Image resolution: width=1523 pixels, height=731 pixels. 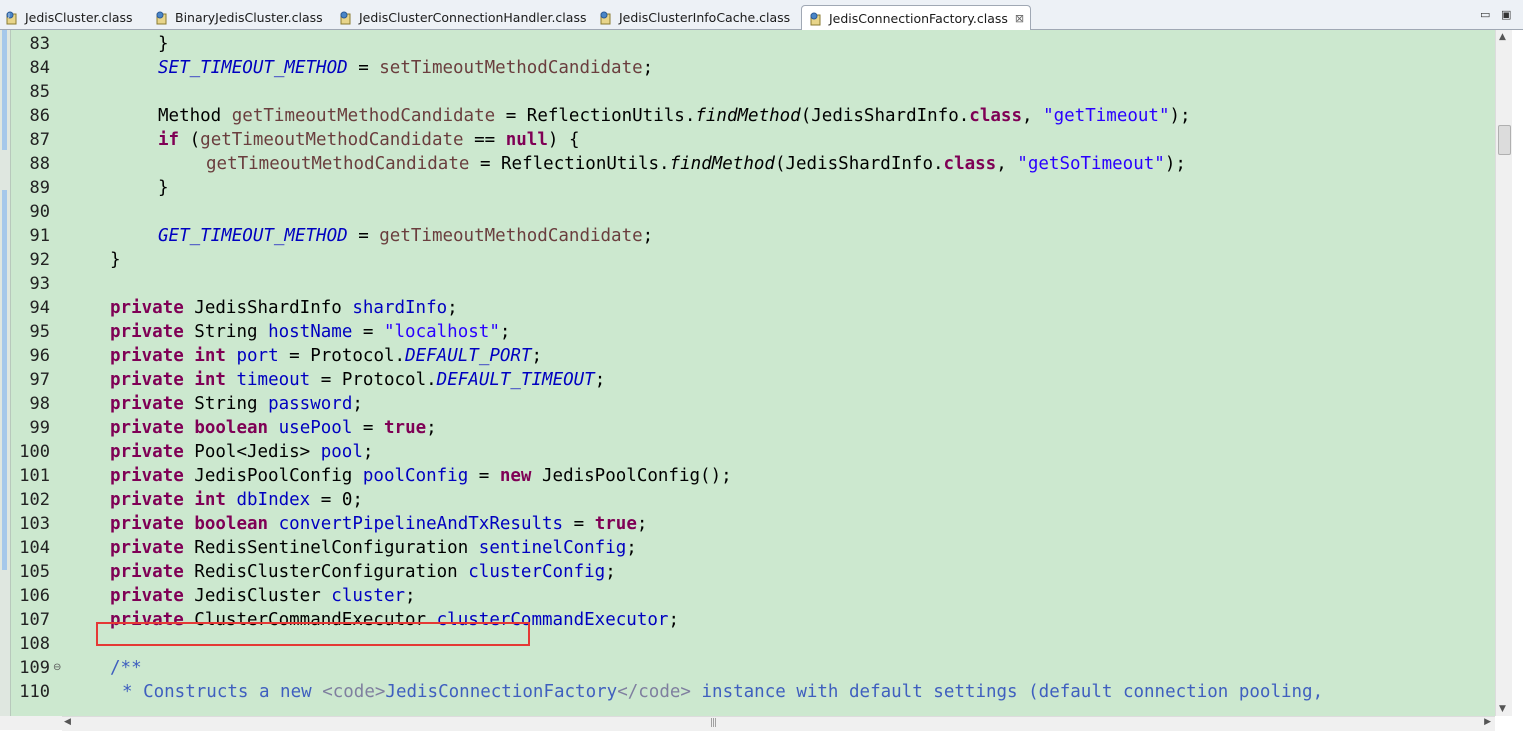 I want to click on scroll-grip-icon: |||, so click(x=713, y=723).